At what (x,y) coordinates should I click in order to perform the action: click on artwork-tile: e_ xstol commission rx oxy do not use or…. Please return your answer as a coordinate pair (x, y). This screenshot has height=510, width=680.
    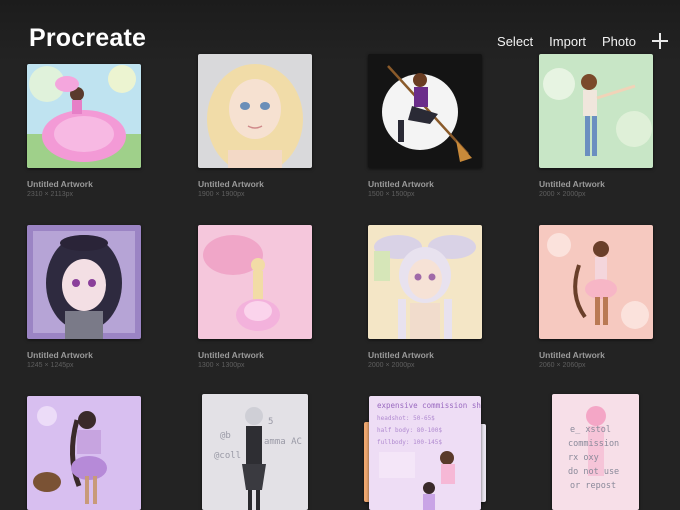
    Looking at the image, I should click on (595, 452).